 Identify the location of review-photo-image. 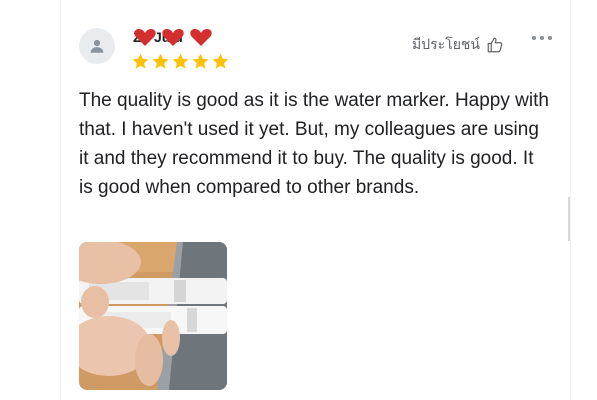
(153, 316).